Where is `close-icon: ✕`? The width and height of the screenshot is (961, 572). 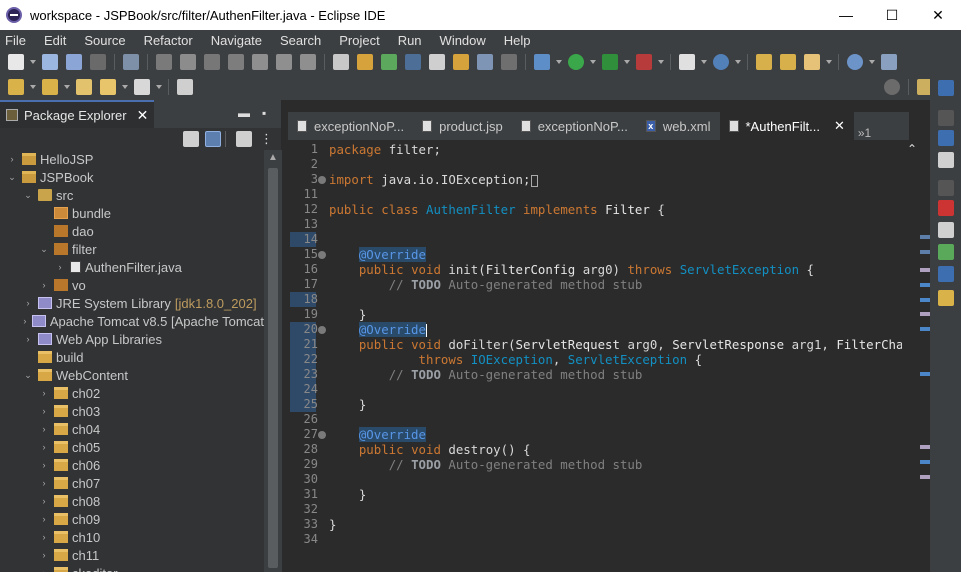
close-icon: ✕ is located at coordinates (839, 126).